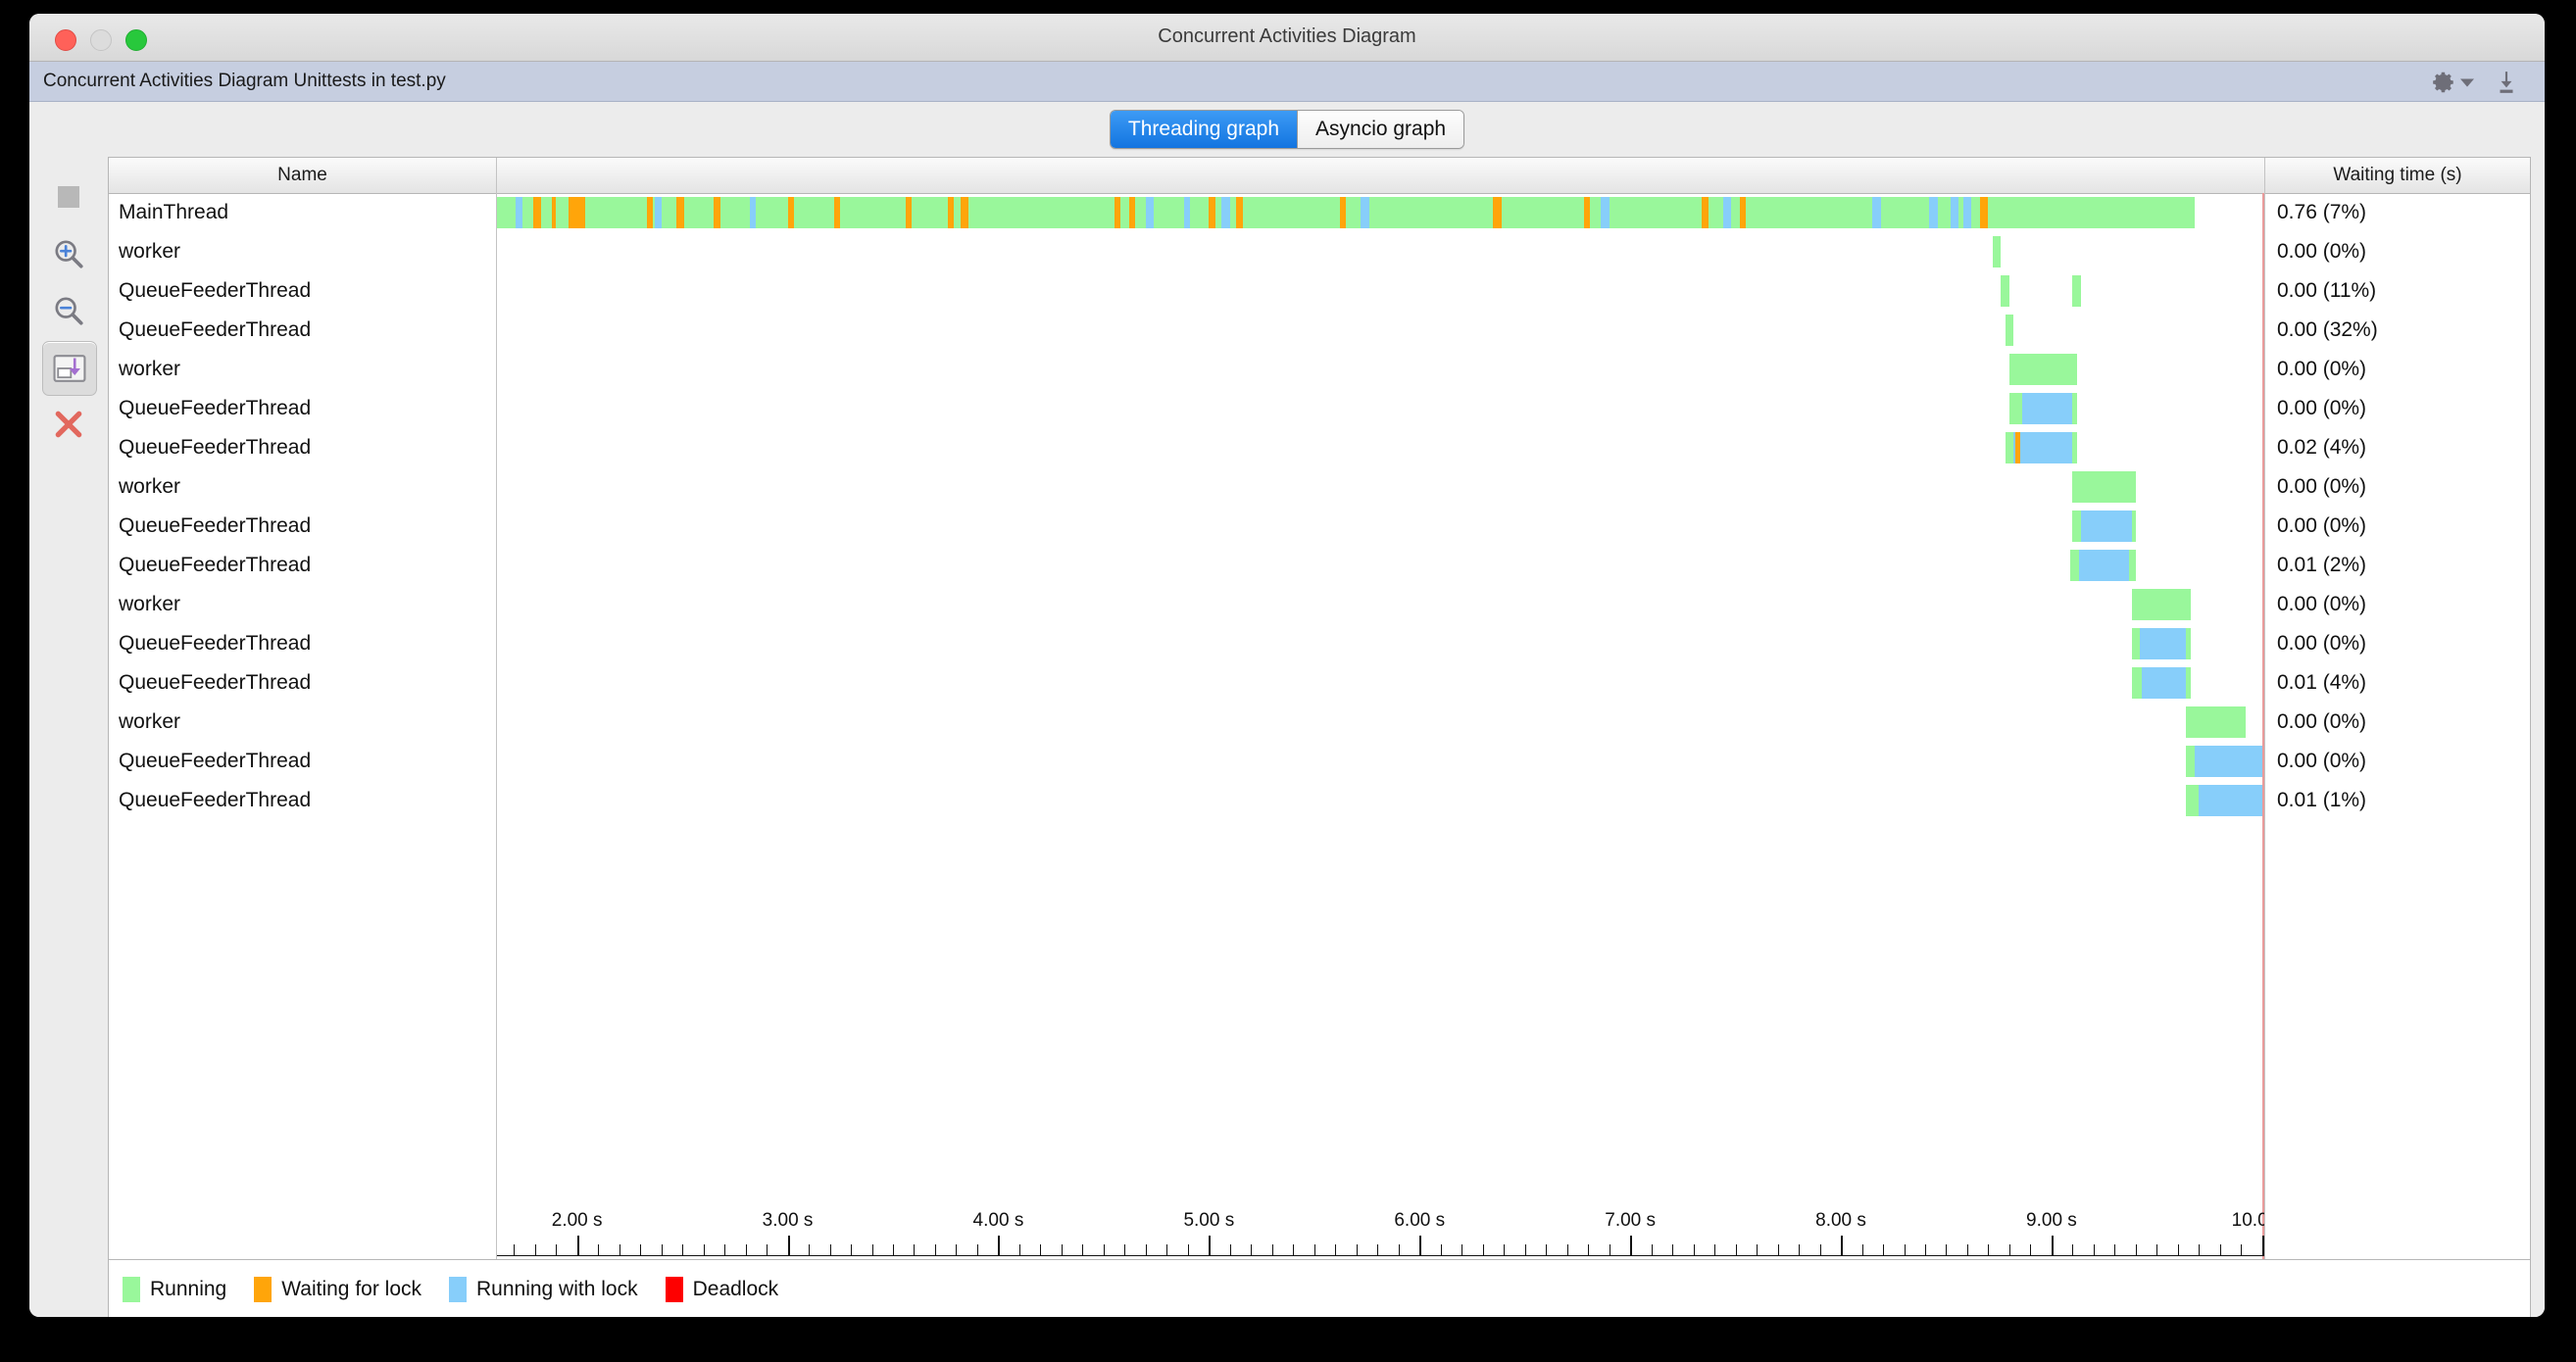  What do you see at coordinates (1840, 1220) in the screenshot?
I see `axis-tick-label: 8.00 s` at bounding box center [1840, 1220].